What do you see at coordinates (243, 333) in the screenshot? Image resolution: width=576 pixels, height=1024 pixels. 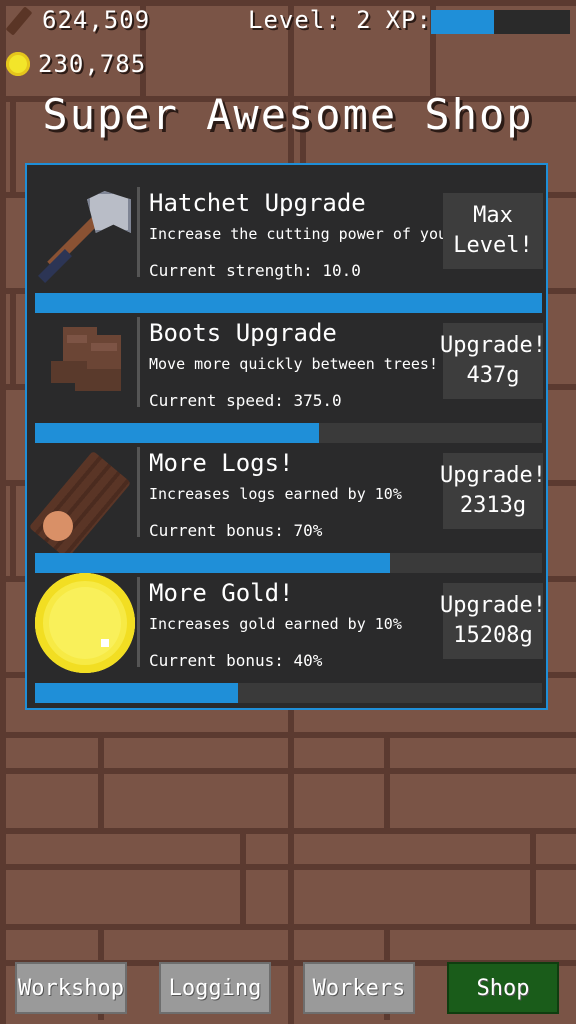 I see `item-name: Boots Upgrade` at bounding box center [243, 333].